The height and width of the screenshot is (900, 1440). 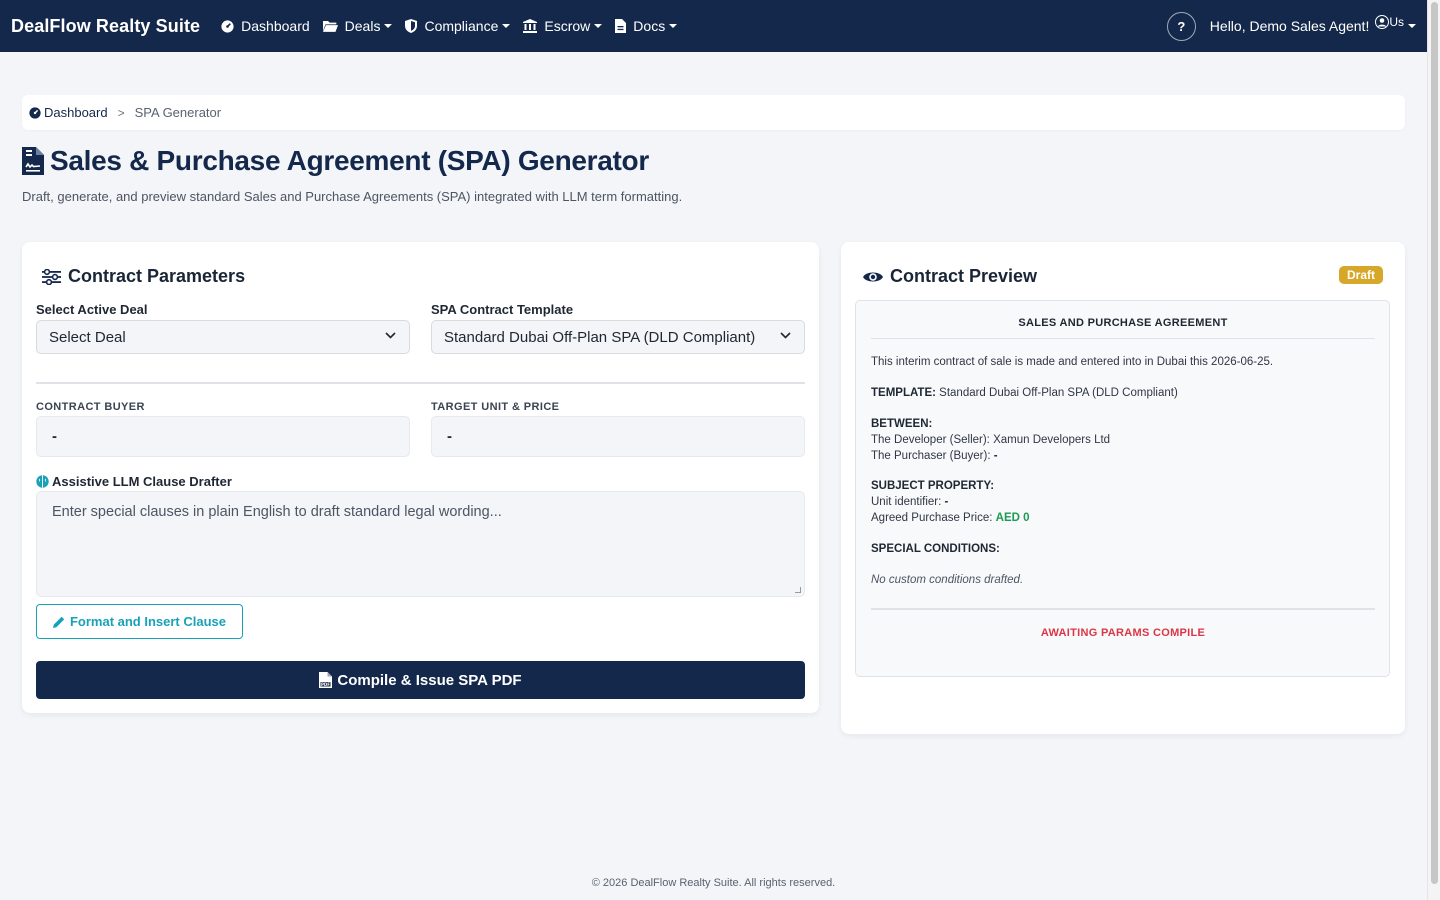 What do you see at coordinates (326, 680) in the screenshot?
I see `pdf-file-icon: PDF` at bounding box center [326, 680].